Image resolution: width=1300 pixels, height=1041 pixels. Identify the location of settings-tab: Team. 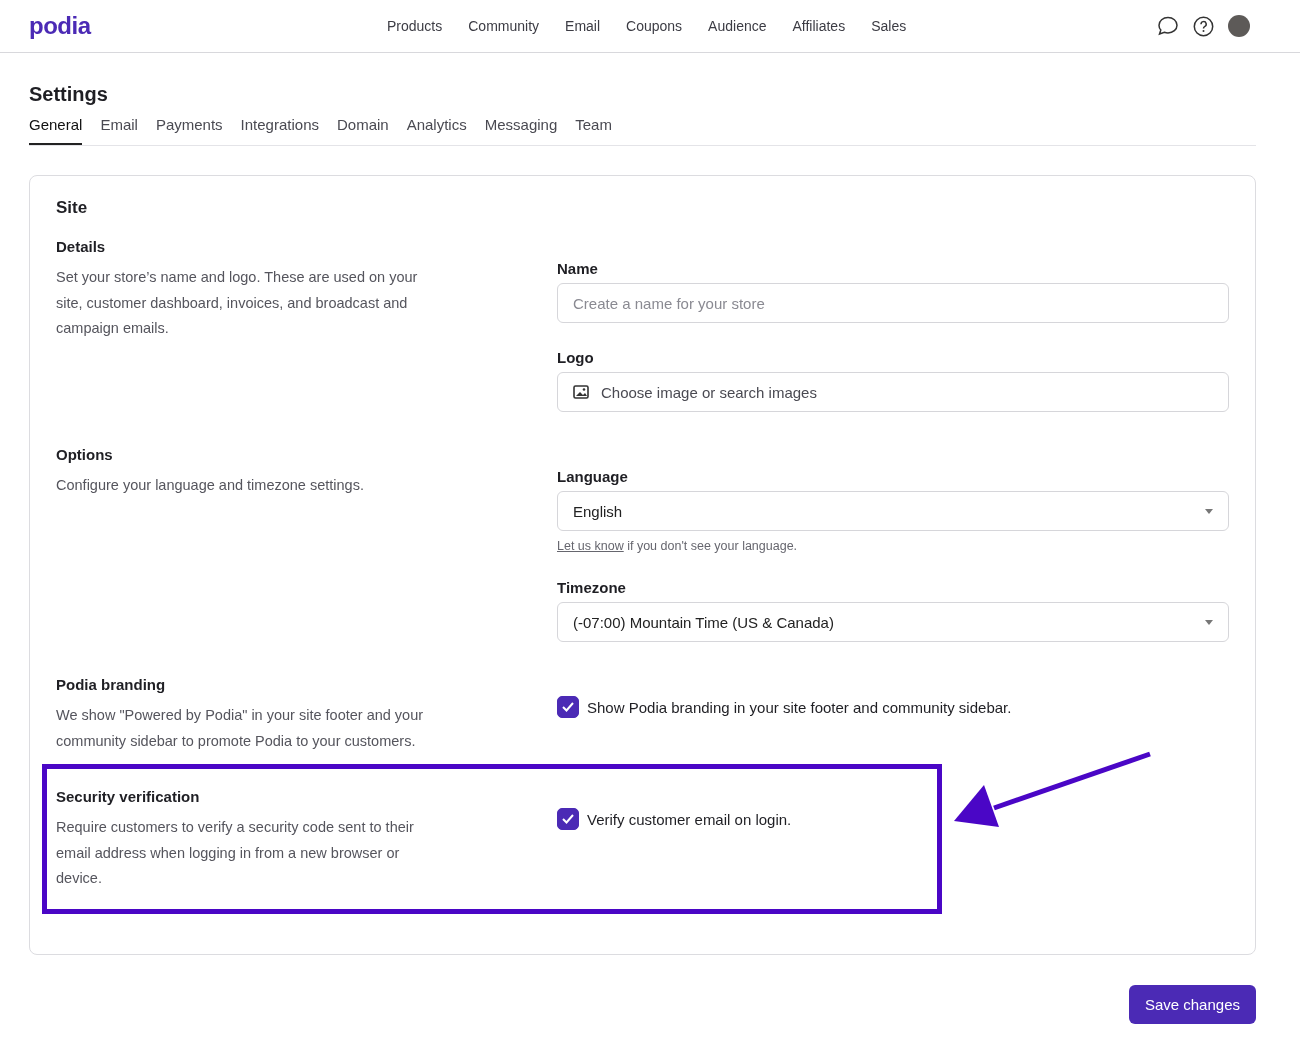
(593, 130).